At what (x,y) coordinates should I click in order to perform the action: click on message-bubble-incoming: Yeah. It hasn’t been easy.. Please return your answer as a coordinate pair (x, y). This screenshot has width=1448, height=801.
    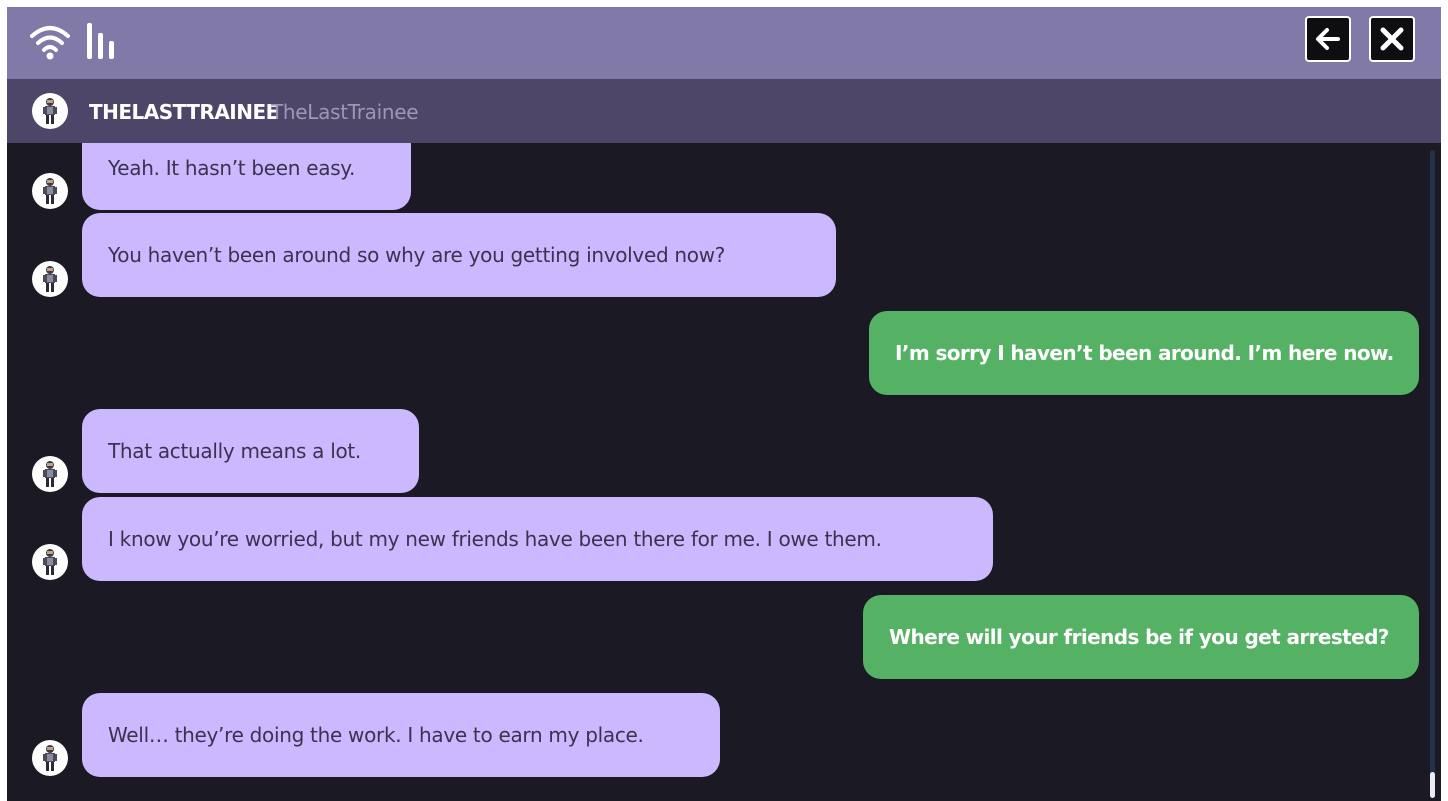
    Looking at the image, I should click on (246, 176).